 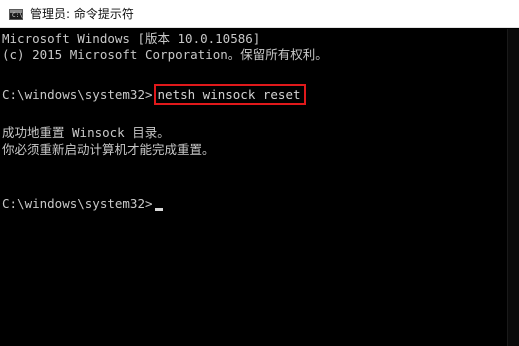 What do you see at coordinates (108, 149) in the screenshot?
I see `restart-notice-line: 你必须重新启动计算机才能完成重置。` at bounding box center [108, 149].